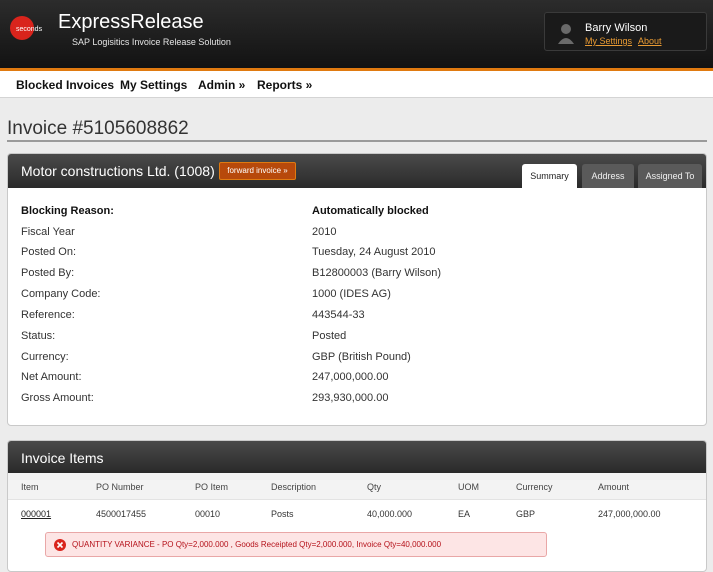 This screenshot has height=572, width=713. What do you see at coordinates (284, 85) in the screenshot?
I see `nav-reports: Reports »` at bounding box center [284, 85].